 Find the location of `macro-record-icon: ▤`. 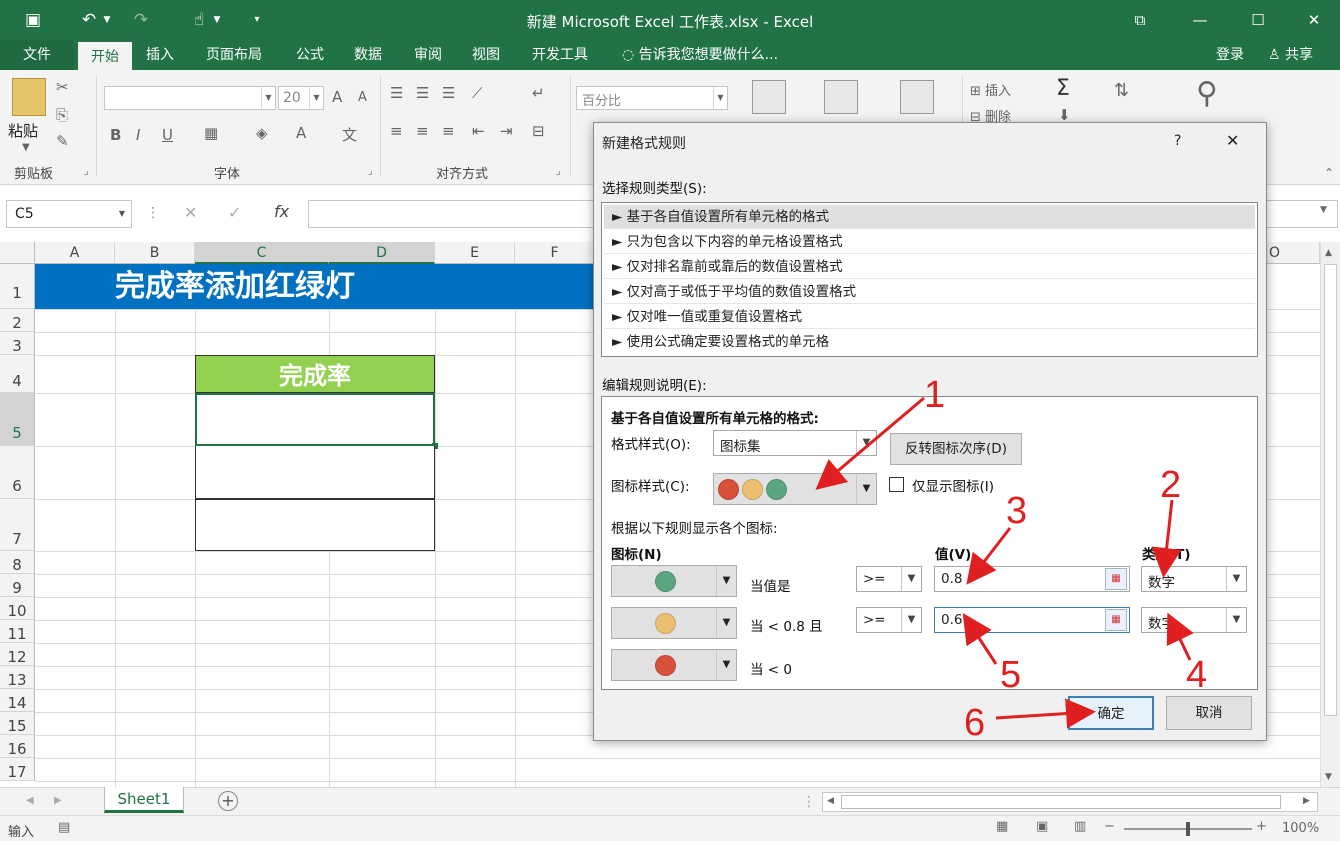

macro-record-icon: ▤ is located at coordinates (64, 827).